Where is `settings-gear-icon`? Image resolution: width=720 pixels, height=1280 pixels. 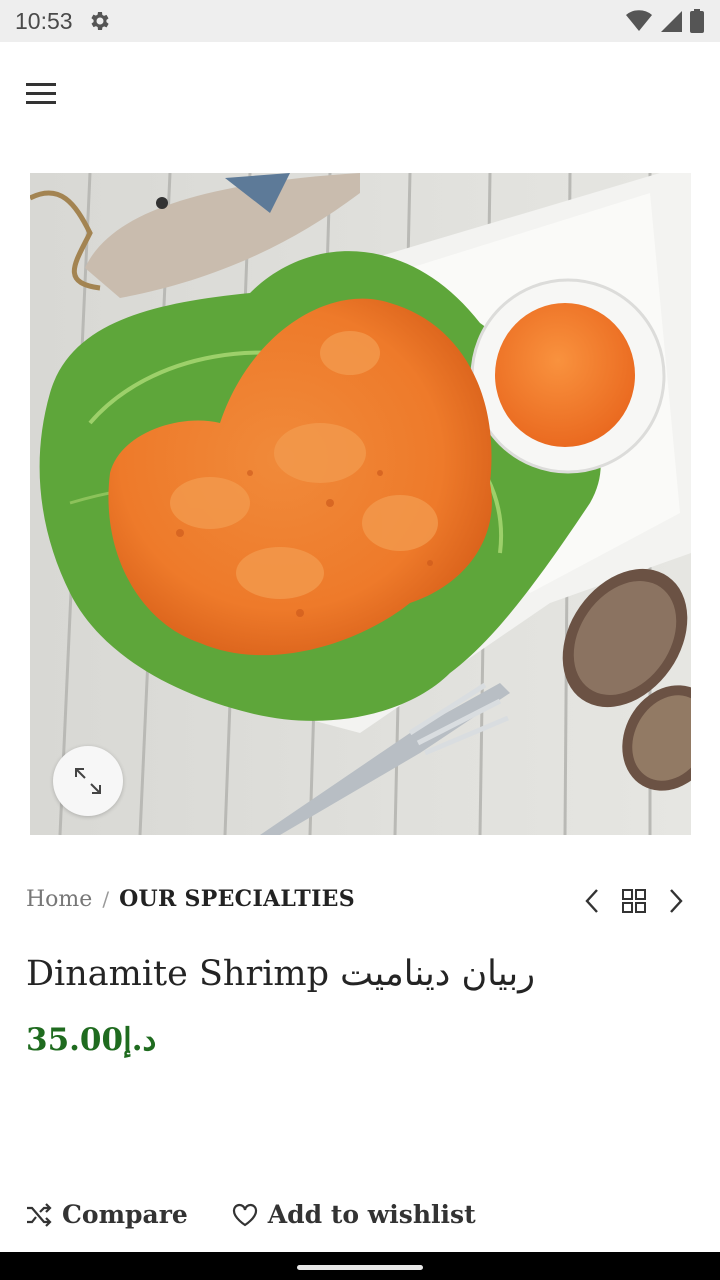 settings-gear-icon is located at coordinates (100, 21).